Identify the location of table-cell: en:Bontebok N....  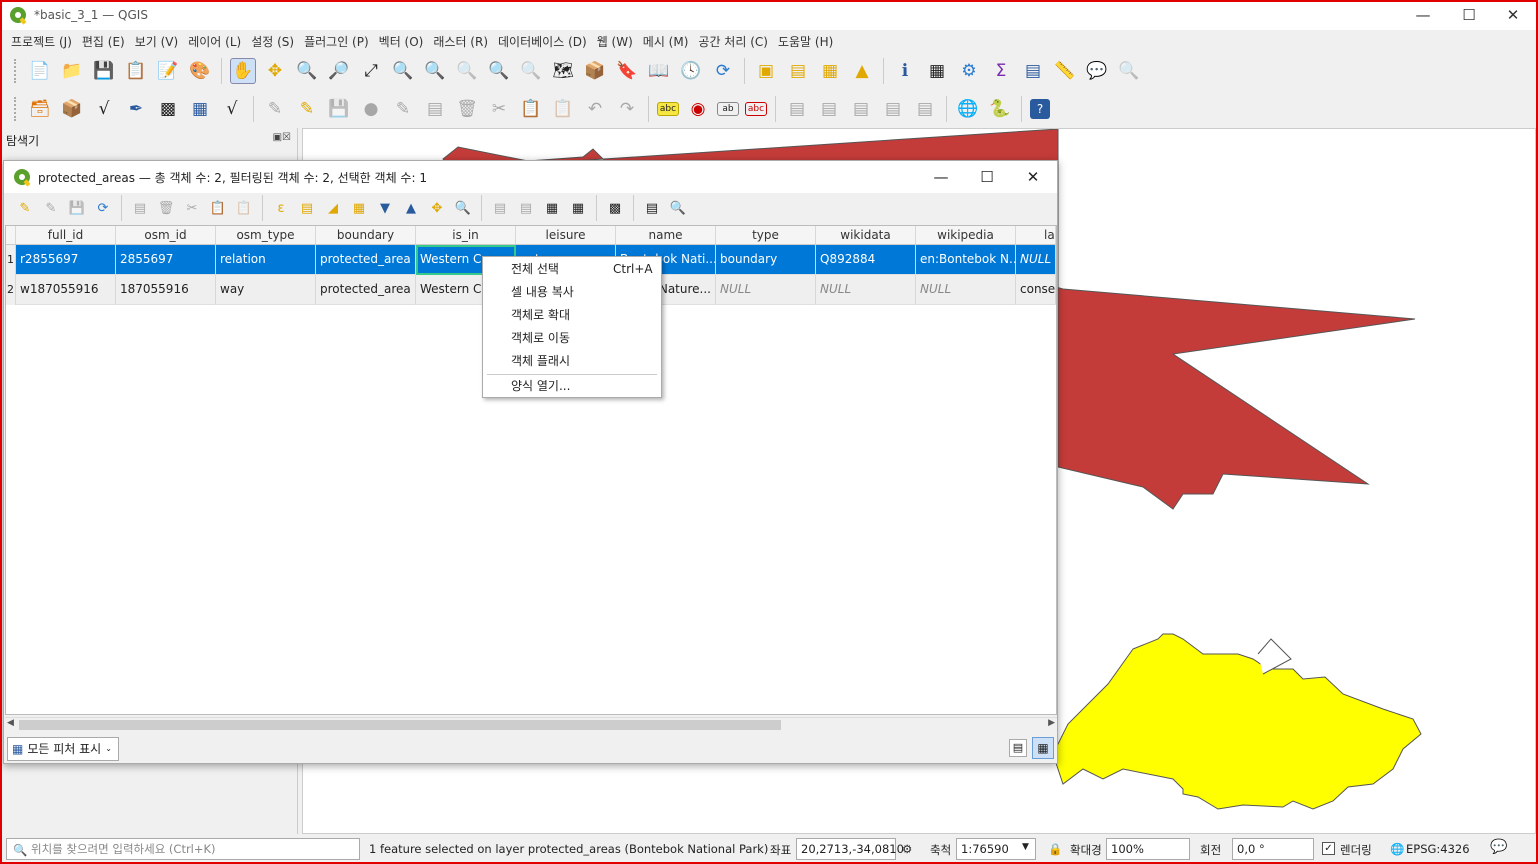
(966, 260).